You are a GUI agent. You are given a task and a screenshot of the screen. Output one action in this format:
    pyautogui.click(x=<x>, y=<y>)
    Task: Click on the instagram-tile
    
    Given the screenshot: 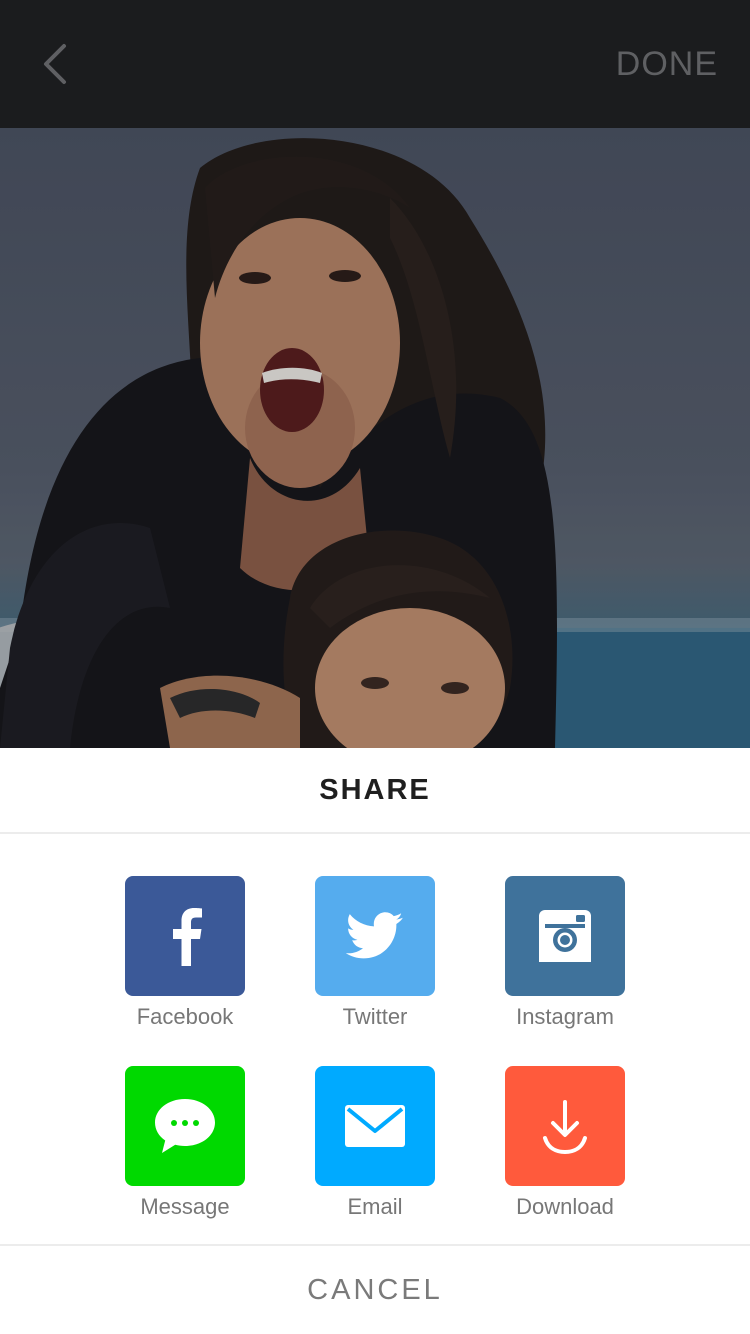 What is the action you would take?
    pyautogui.click(x=565, y=936)
    